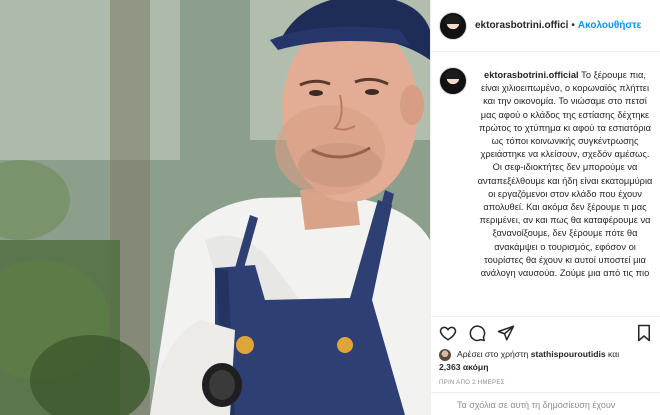  I want to click on caption-avatar, so click(453, 81).